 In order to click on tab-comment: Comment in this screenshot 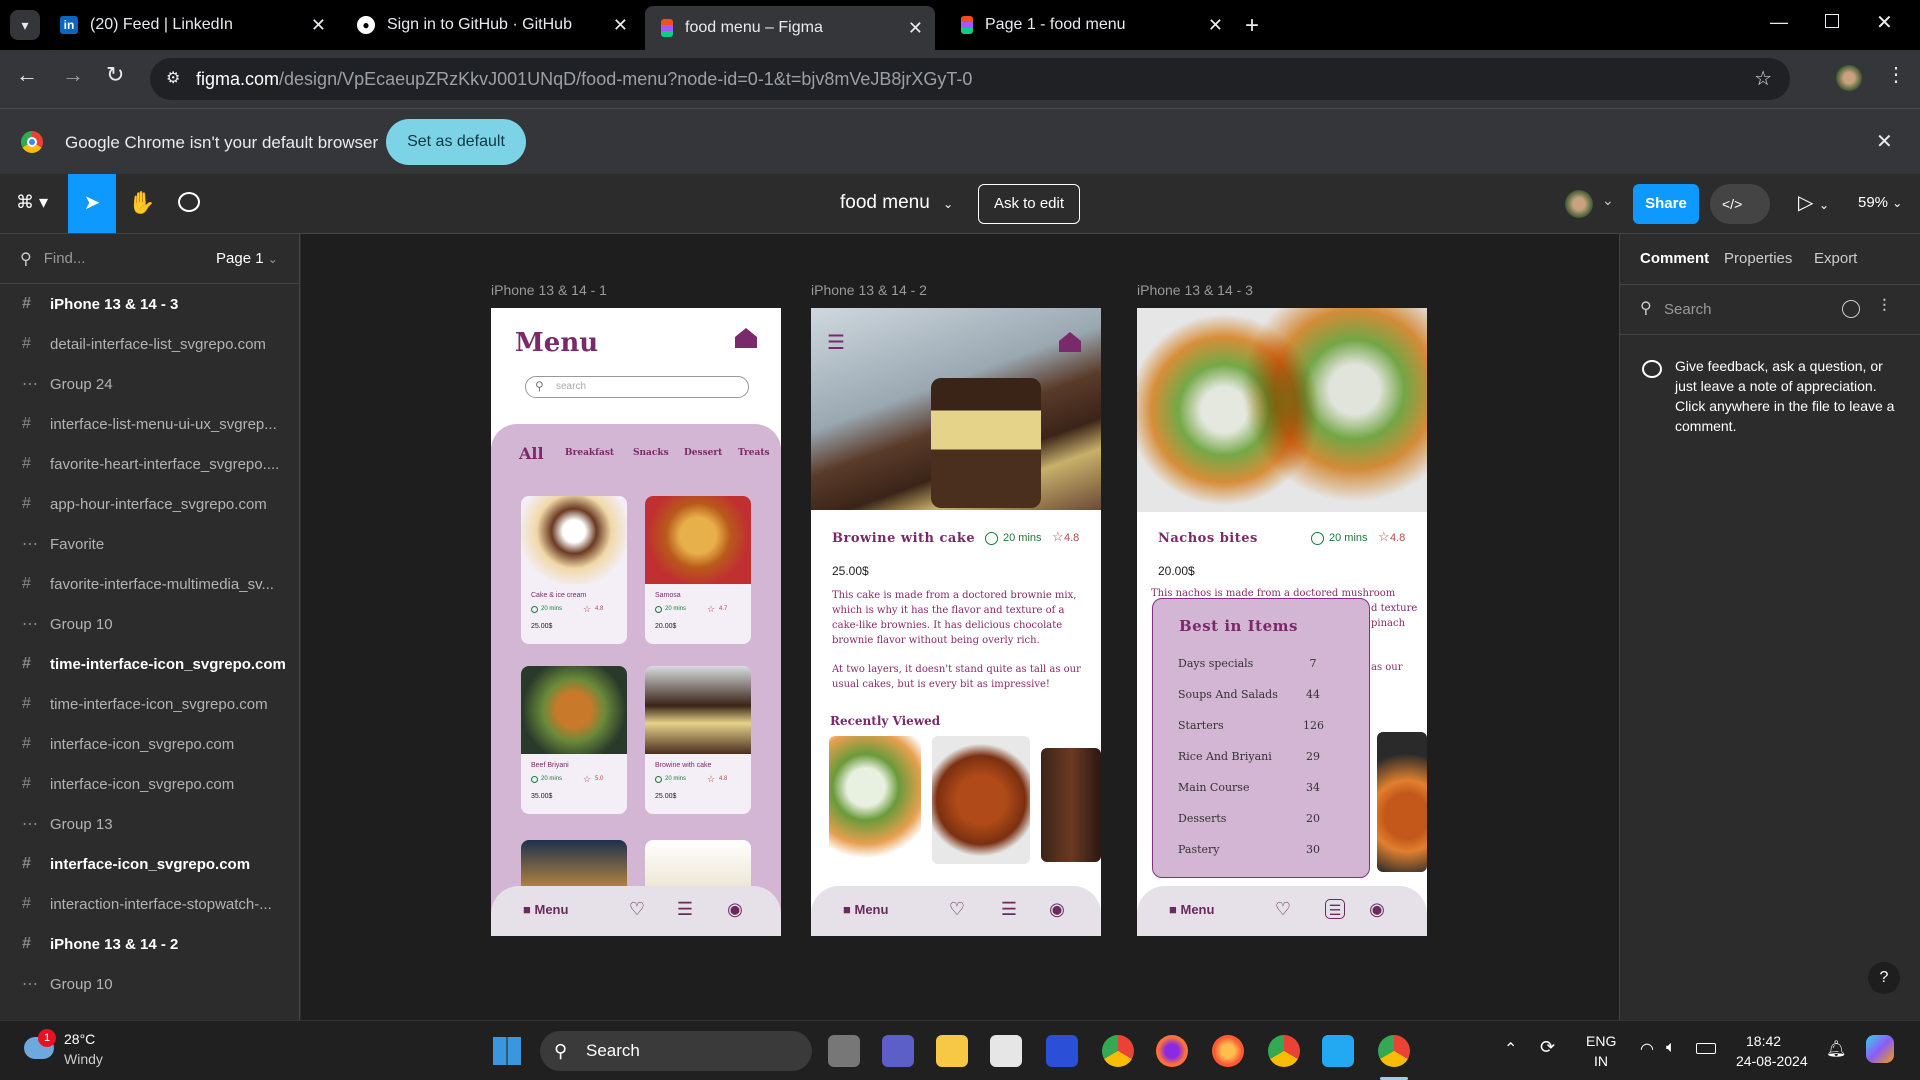, I will do `click(1674, 258)`.